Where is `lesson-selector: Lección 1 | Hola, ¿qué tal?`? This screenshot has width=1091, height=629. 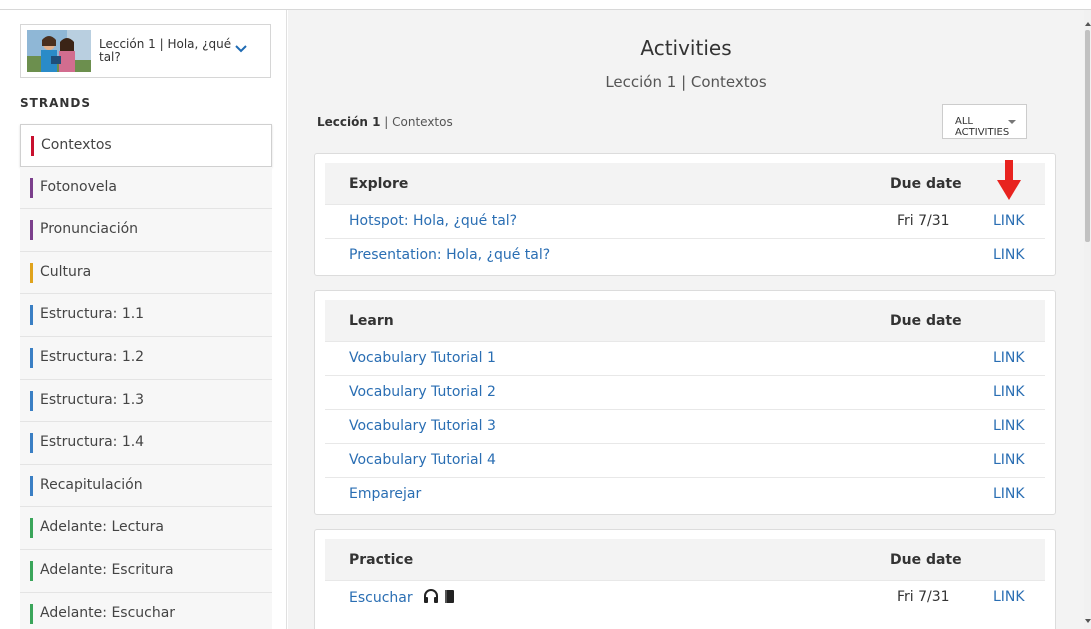 lesson-selector: Lección 1 | Hola, ¿qué tal? is located at coordinates (145, 51).